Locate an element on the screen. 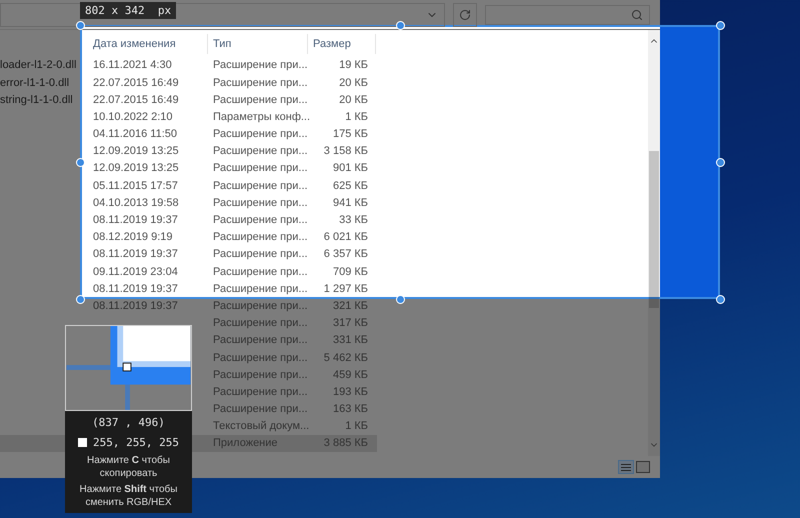 The width and height of the screenshot is (800, 518). file-name: loader-l1-2-0.dll is located at coordinates (38, 65).